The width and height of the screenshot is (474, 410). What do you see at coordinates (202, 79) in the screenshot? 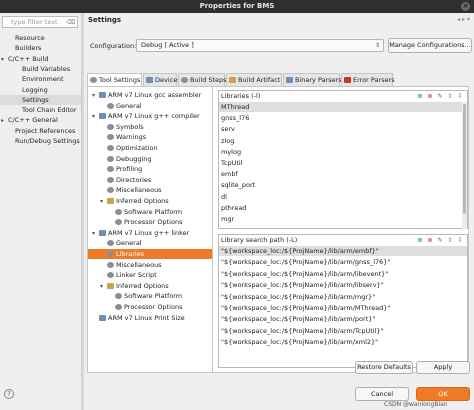
I see `tab-build-steps: Build Steps` at bounding box center [202, 79].